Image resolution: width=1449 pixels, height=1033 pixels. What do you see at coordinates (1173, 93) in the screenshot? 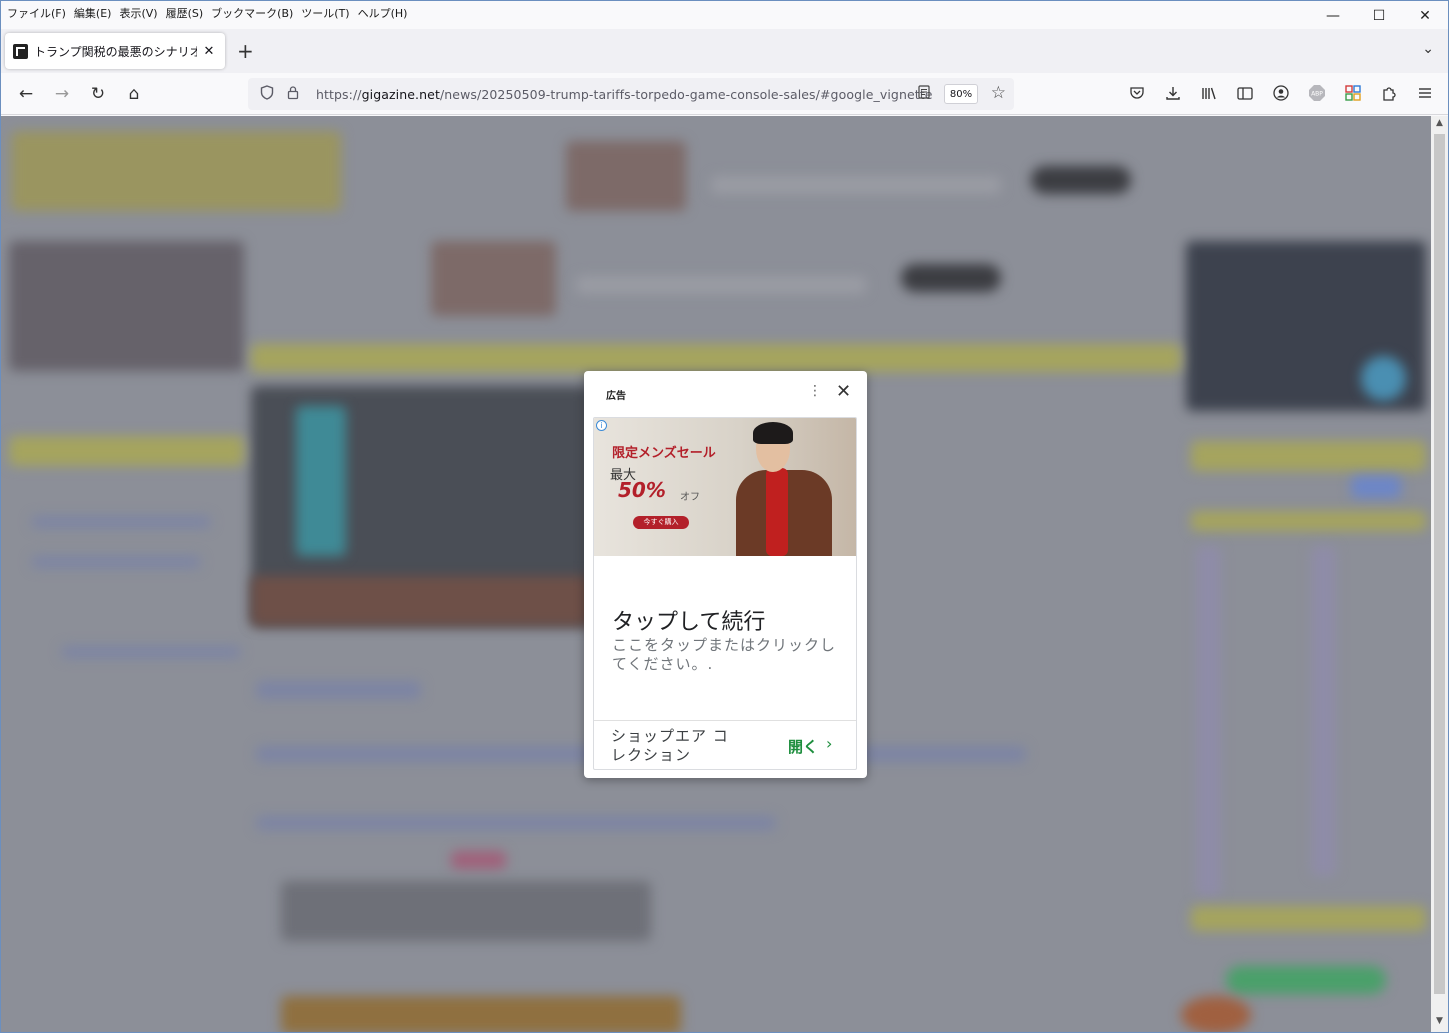
I see `downloads-icon` at bounding box center [1173, 93].